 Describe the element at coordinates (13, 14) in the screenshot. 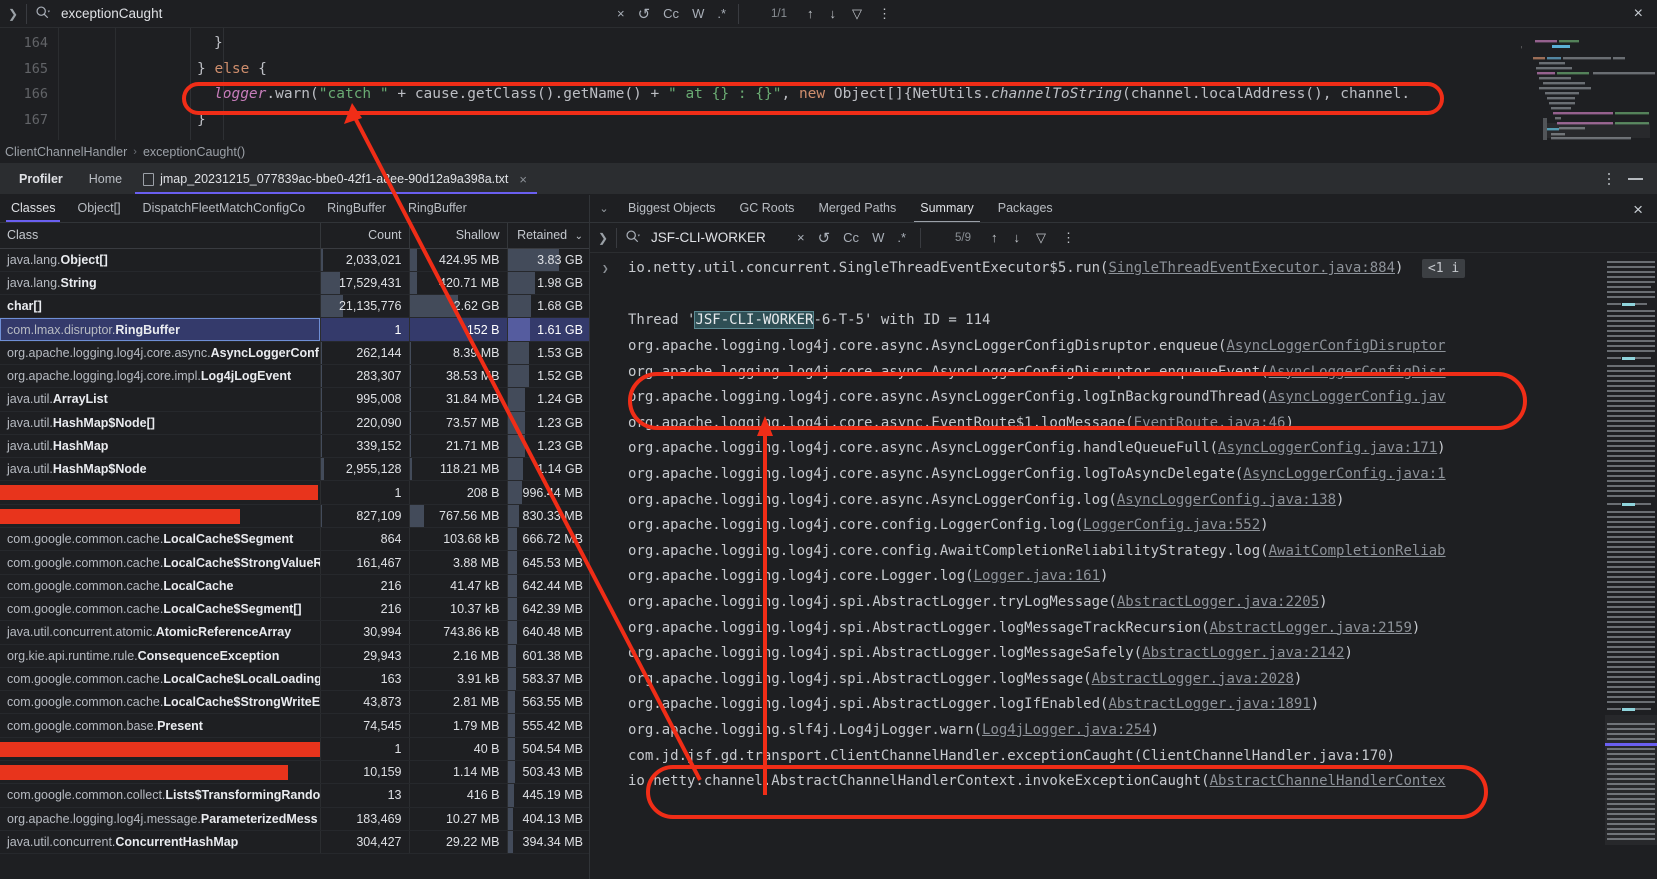

I see `find-expand-icon: ❯` at that location.